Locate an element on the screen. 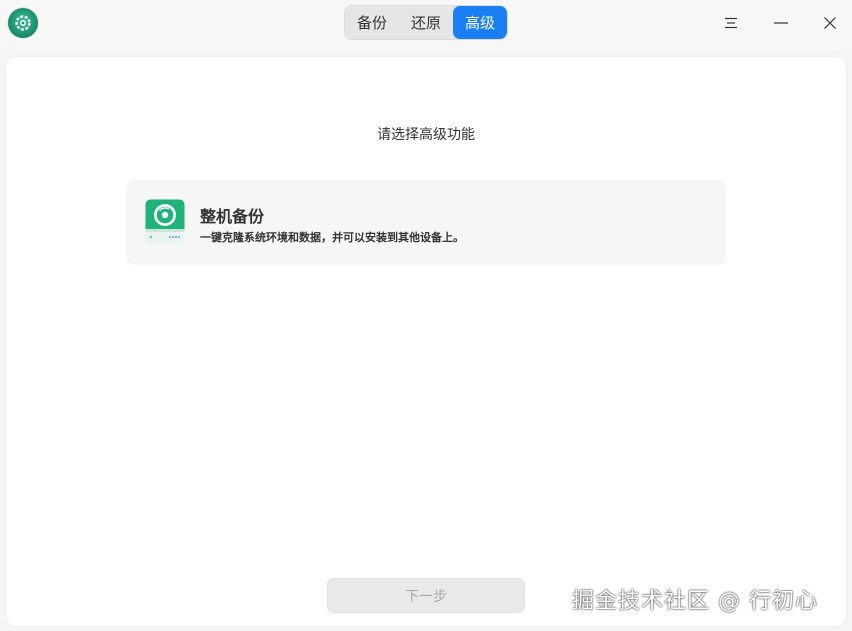  app-logo-icon is located at coordinates (23, 23).